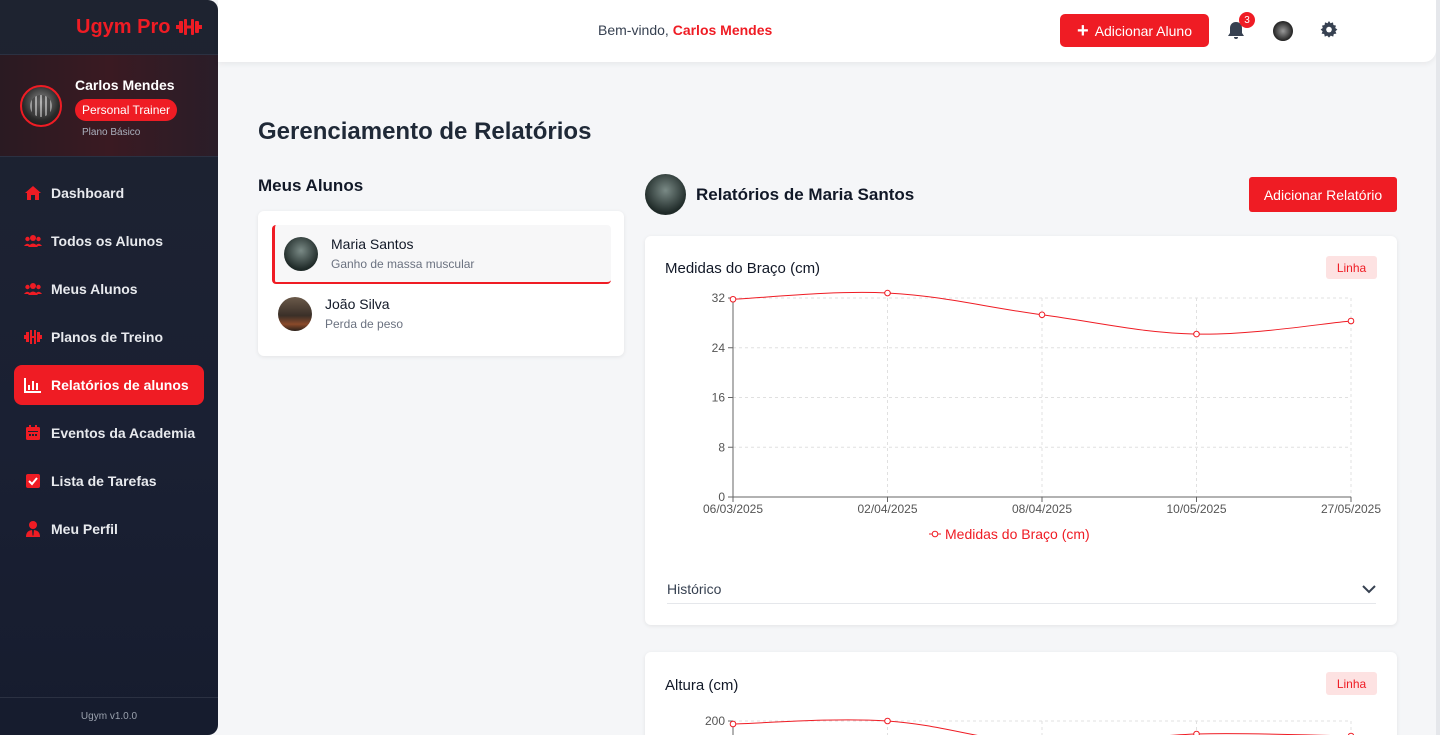 The width and height of the screenshot is (1440, 735). Describe the element at coordinates (719, 298) in the screenshot. I see `y-tick-label: 32` at that location.